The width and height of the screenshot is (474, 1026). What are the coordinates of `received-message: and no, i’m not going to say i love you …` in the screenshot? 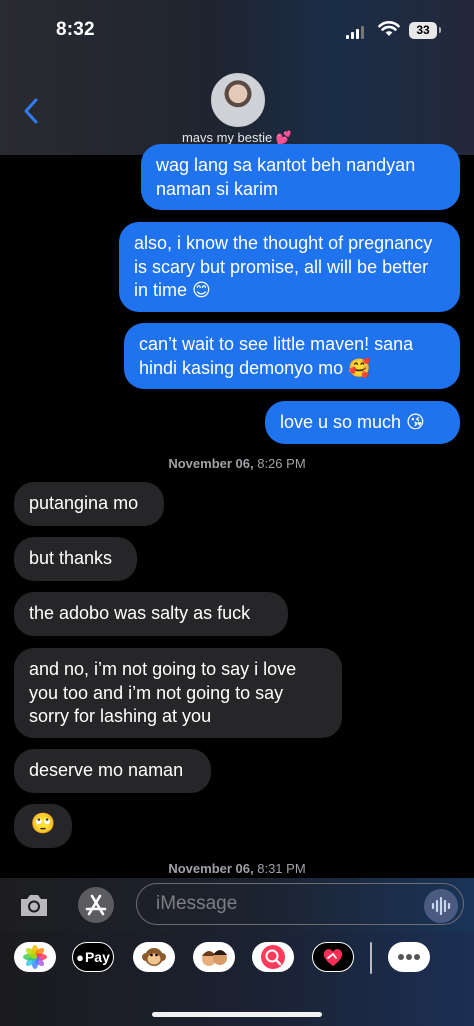 It's located at (178, 693).